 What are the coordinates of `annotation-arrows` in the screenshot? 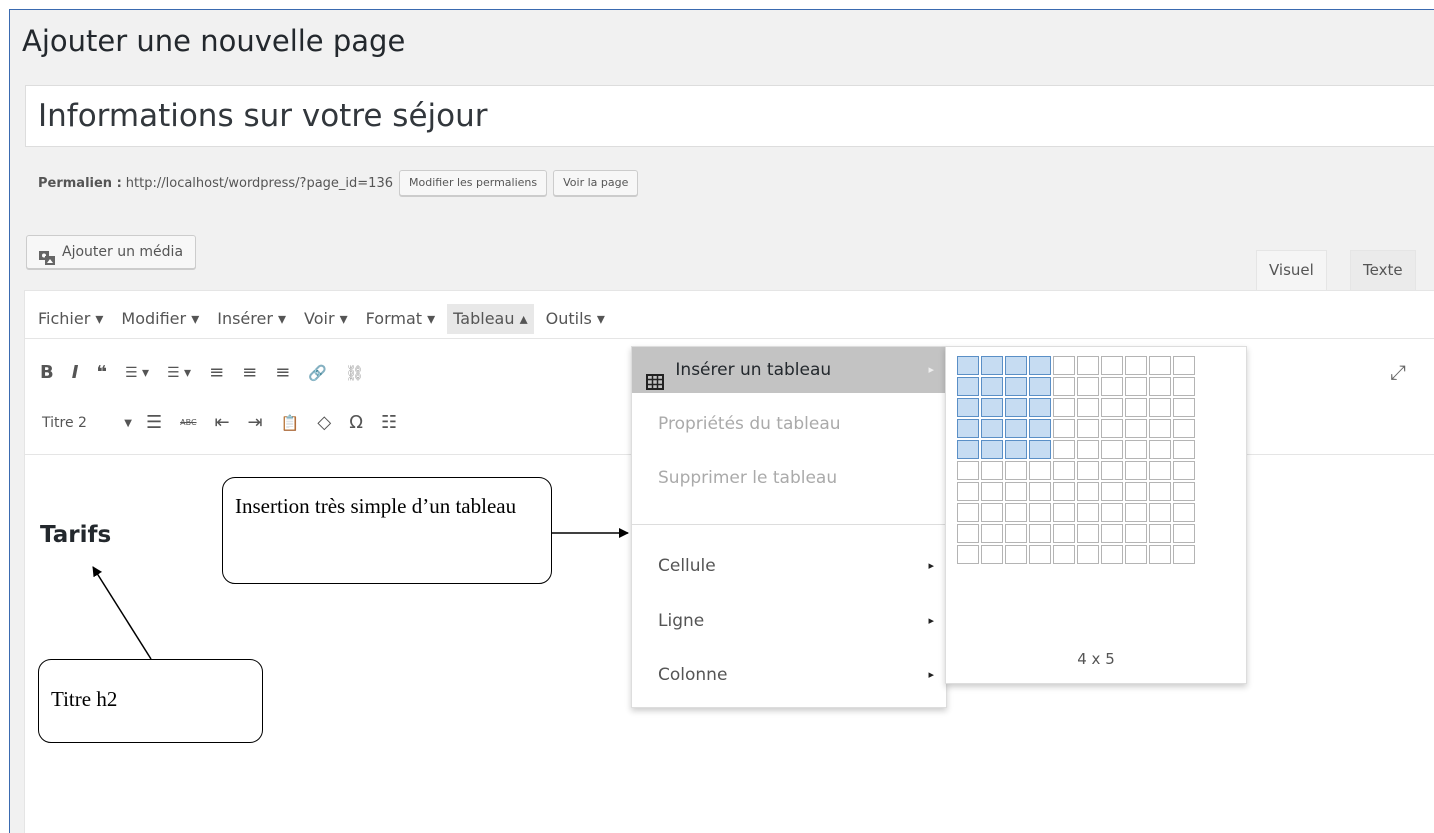 It's located at (360, 594).